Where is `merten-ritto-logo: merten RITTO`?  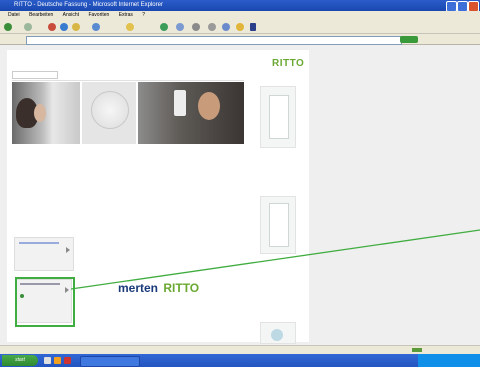
merten-ritto-logo: merten RITTO is located at coordinates (158, 288).